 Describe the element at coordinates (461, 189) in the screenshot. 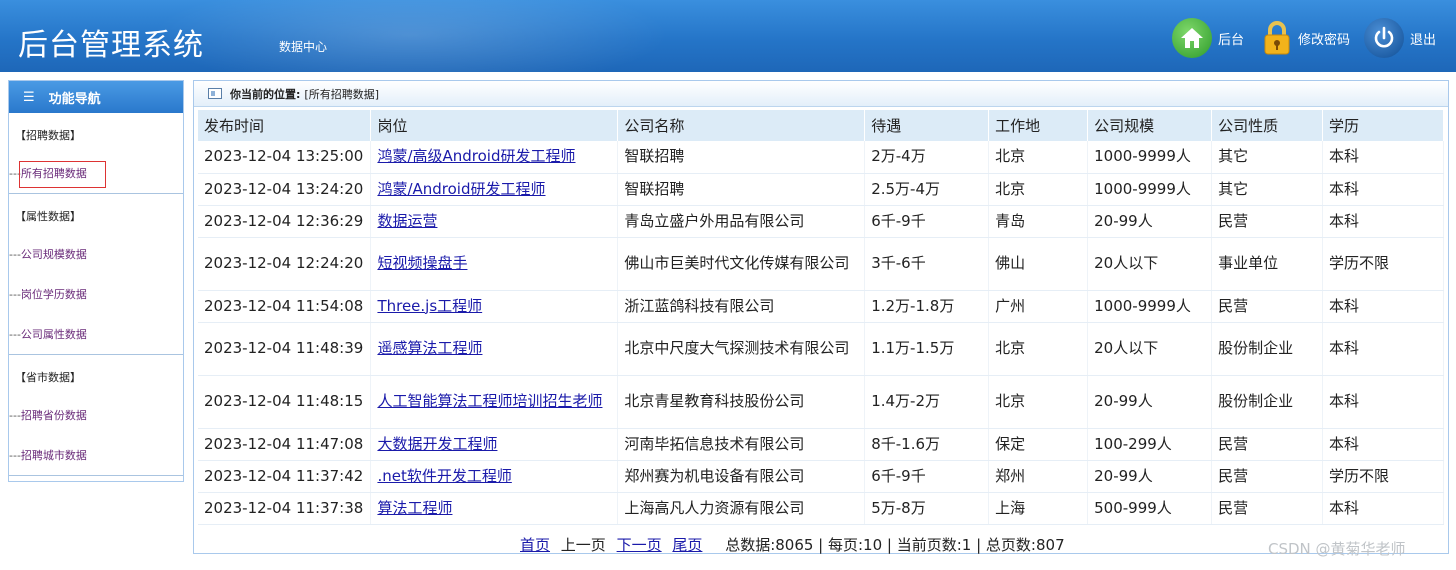

I see `job-link: 鸿蒙/Android研发工程师` at that location.